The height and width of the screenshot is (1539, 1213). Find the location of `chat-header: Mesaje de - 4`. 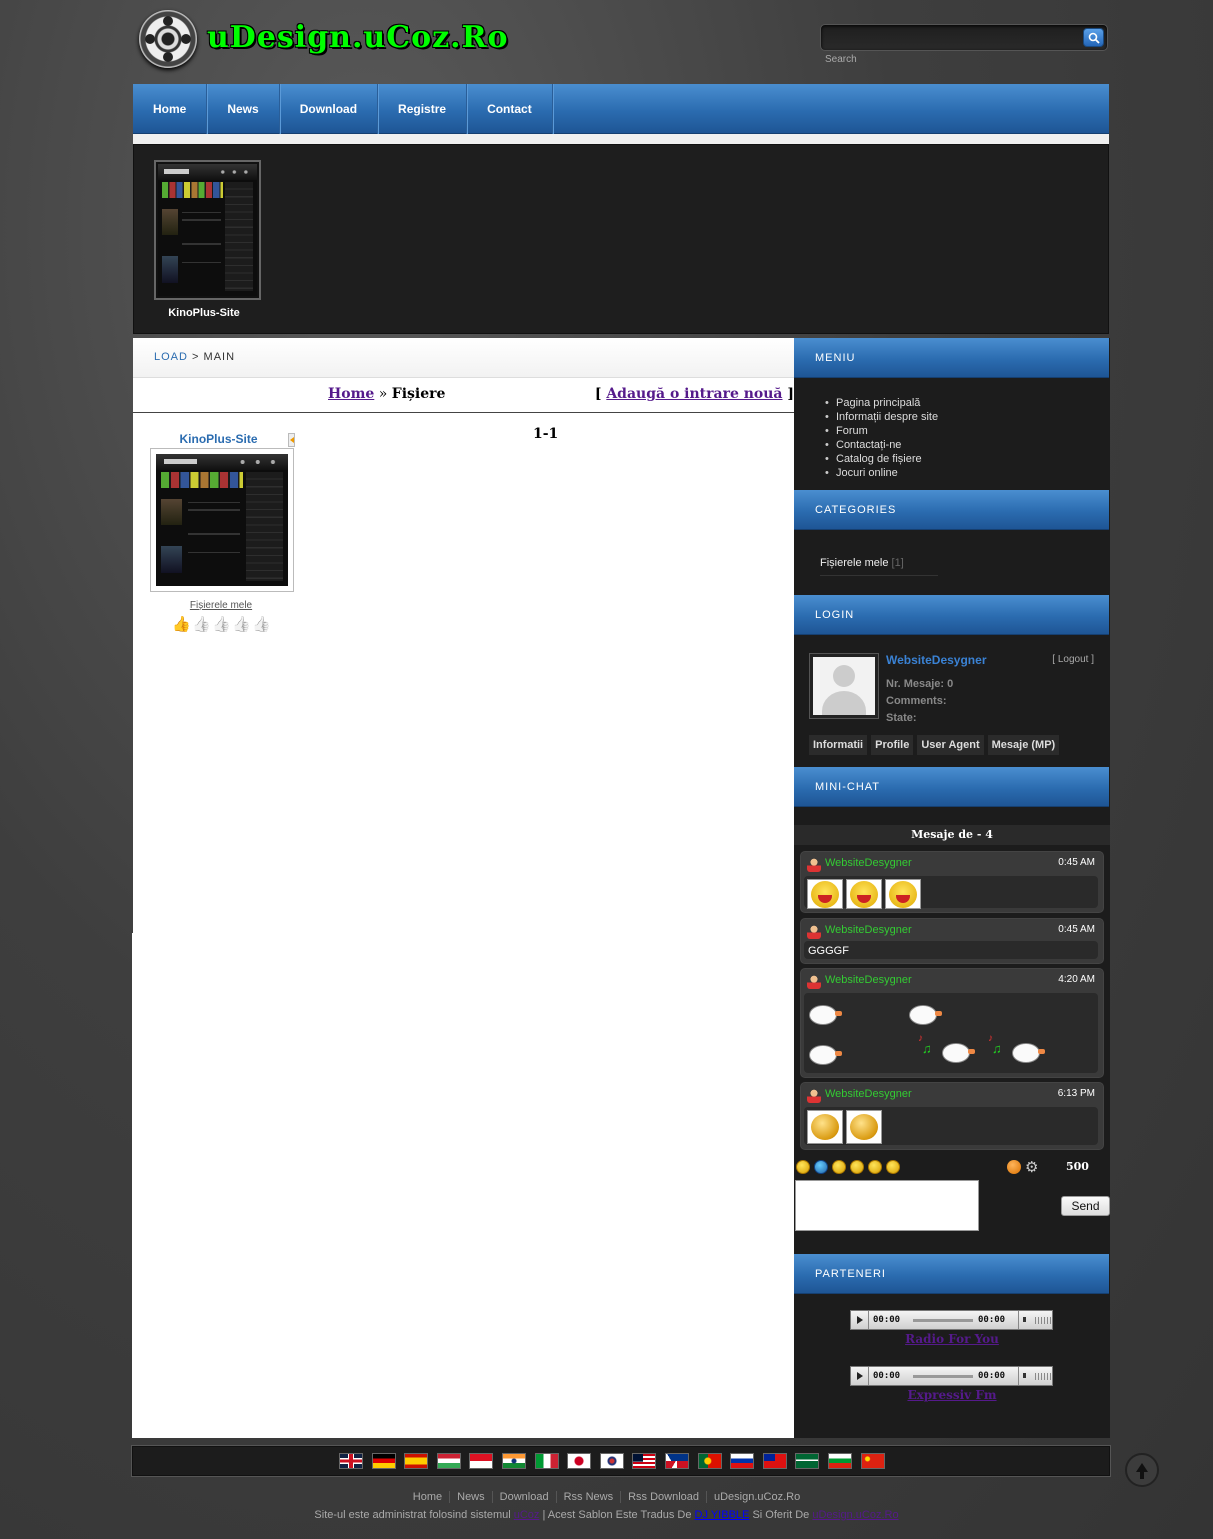

chat-header: Mesaje de - 4 is located at coordinates (952, 835).